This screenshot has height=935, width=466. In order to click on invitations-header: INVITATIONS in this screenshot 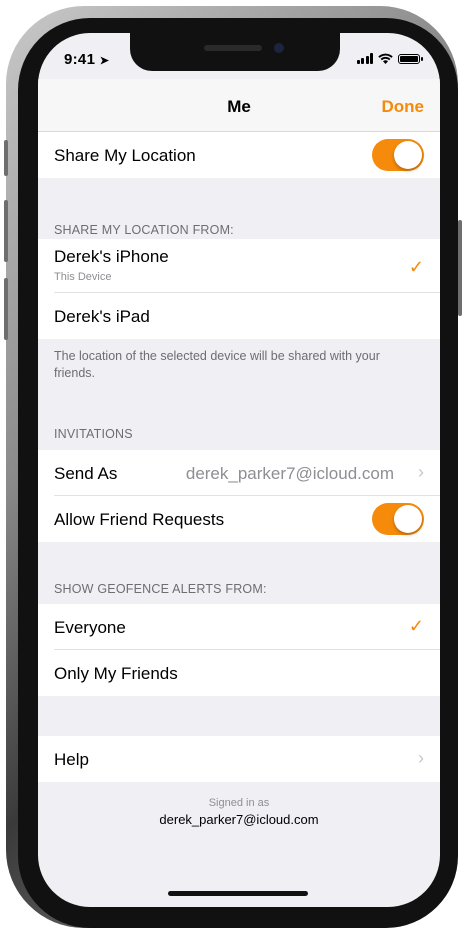, I will do `click(93, 434)`.